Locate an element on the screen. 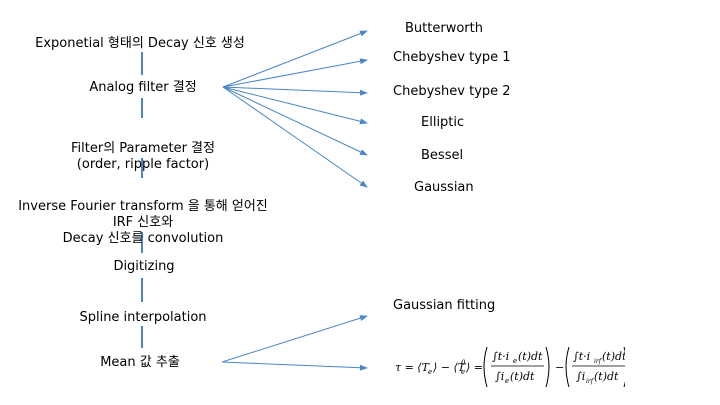  arrow-gaussian-fitting is located at coordinates (294, 339).